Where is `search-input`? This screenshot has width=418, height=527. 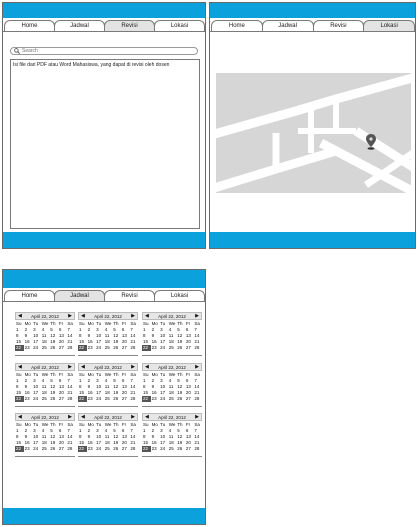
search-input is located at coordinates (106, 51).